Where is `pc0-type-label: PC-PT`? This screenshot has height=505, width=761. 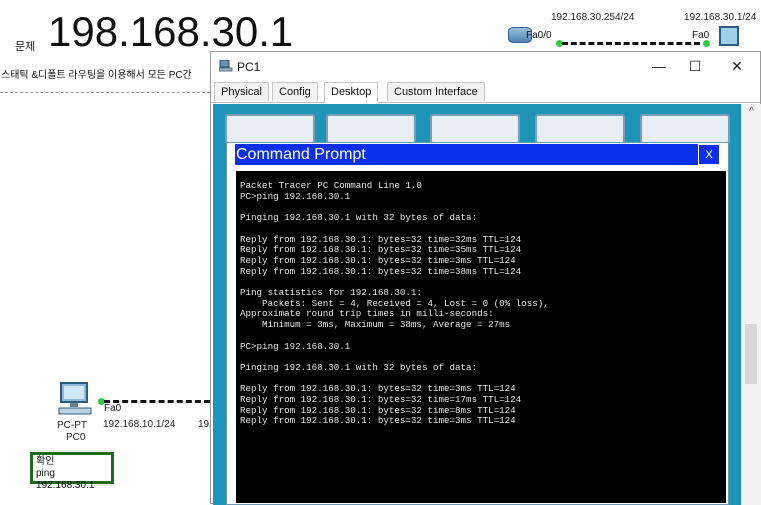 pc0-type-label: PC-PT is located at coordinates (72, 425).